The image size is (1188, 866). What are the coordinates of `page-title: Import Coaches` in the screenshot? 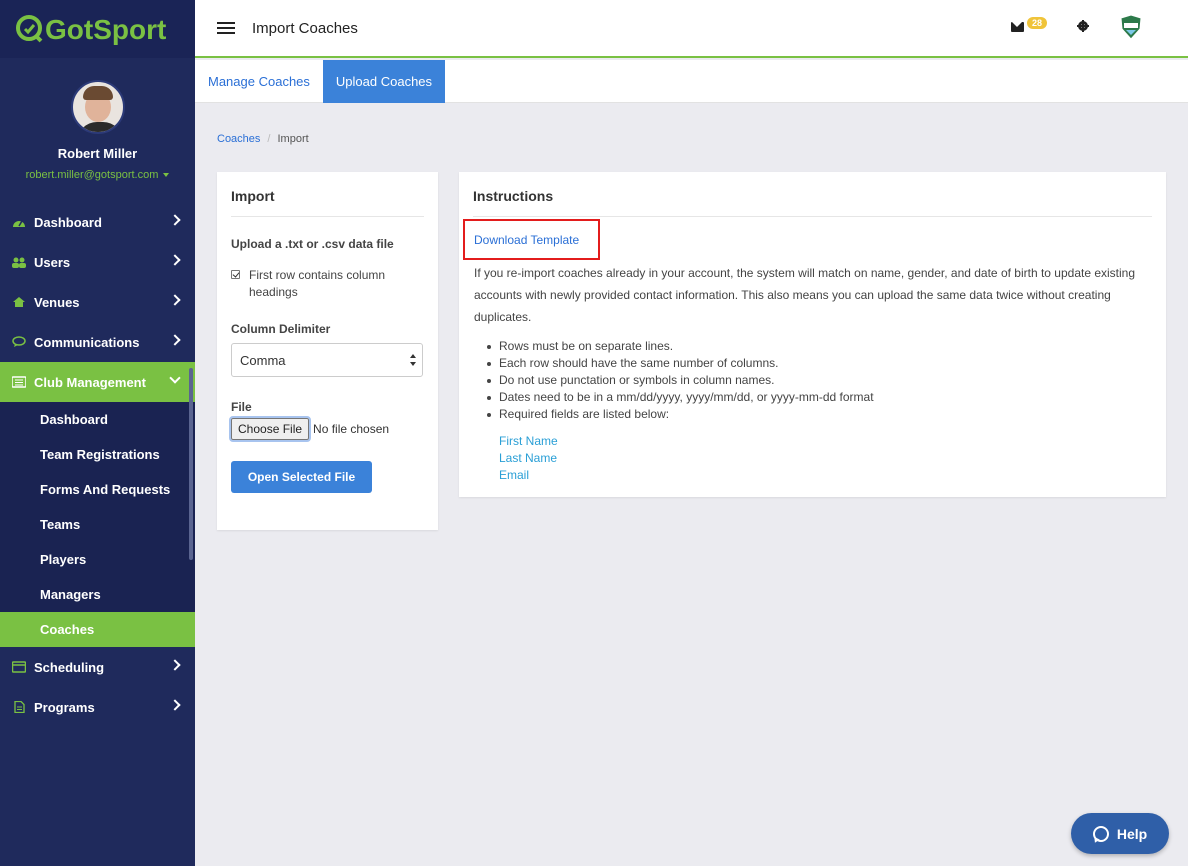 It's located at (305, 28).